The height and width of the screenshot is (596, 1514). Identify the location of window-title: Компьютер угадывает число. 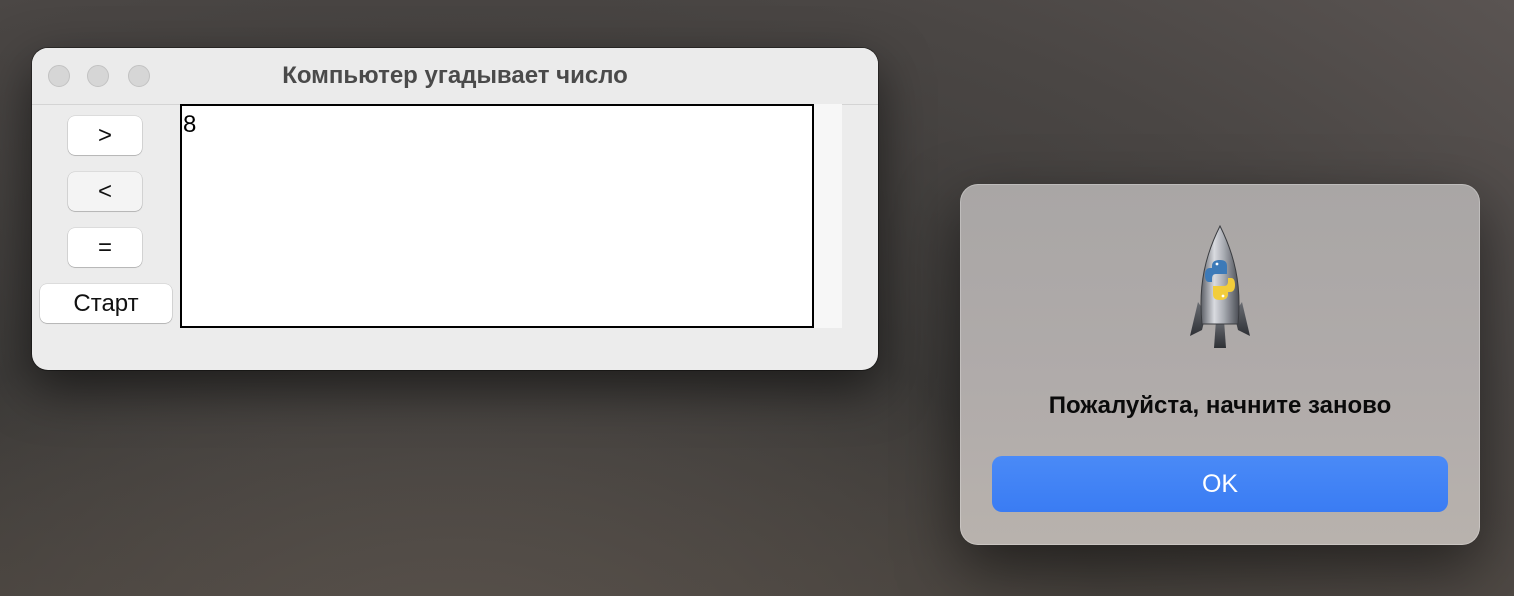
(455, 75).